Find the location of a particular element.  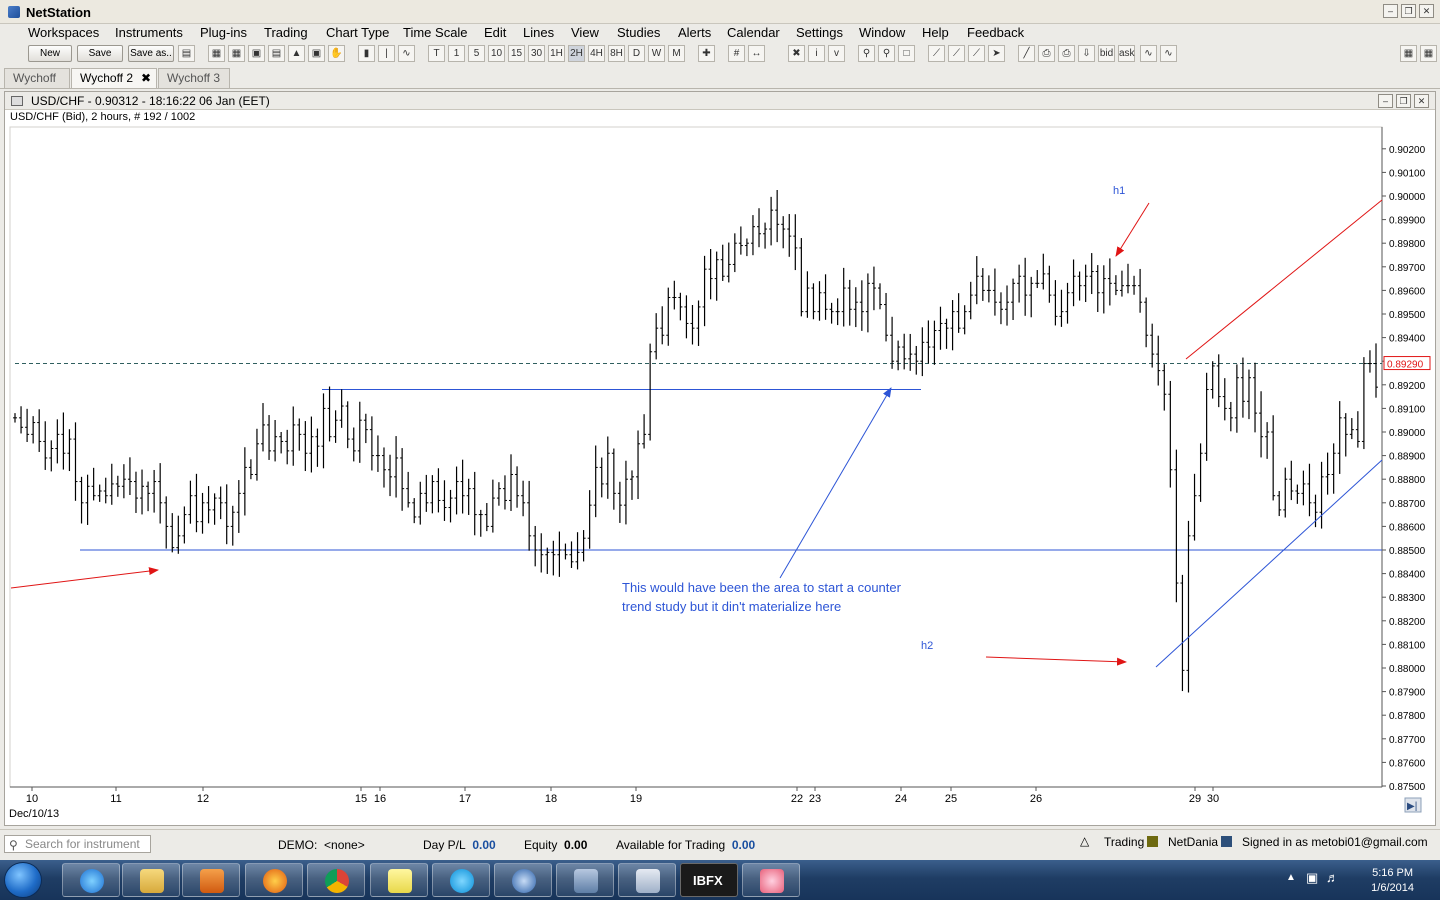

taskbar-calculator is located at coordinates (647, 880).